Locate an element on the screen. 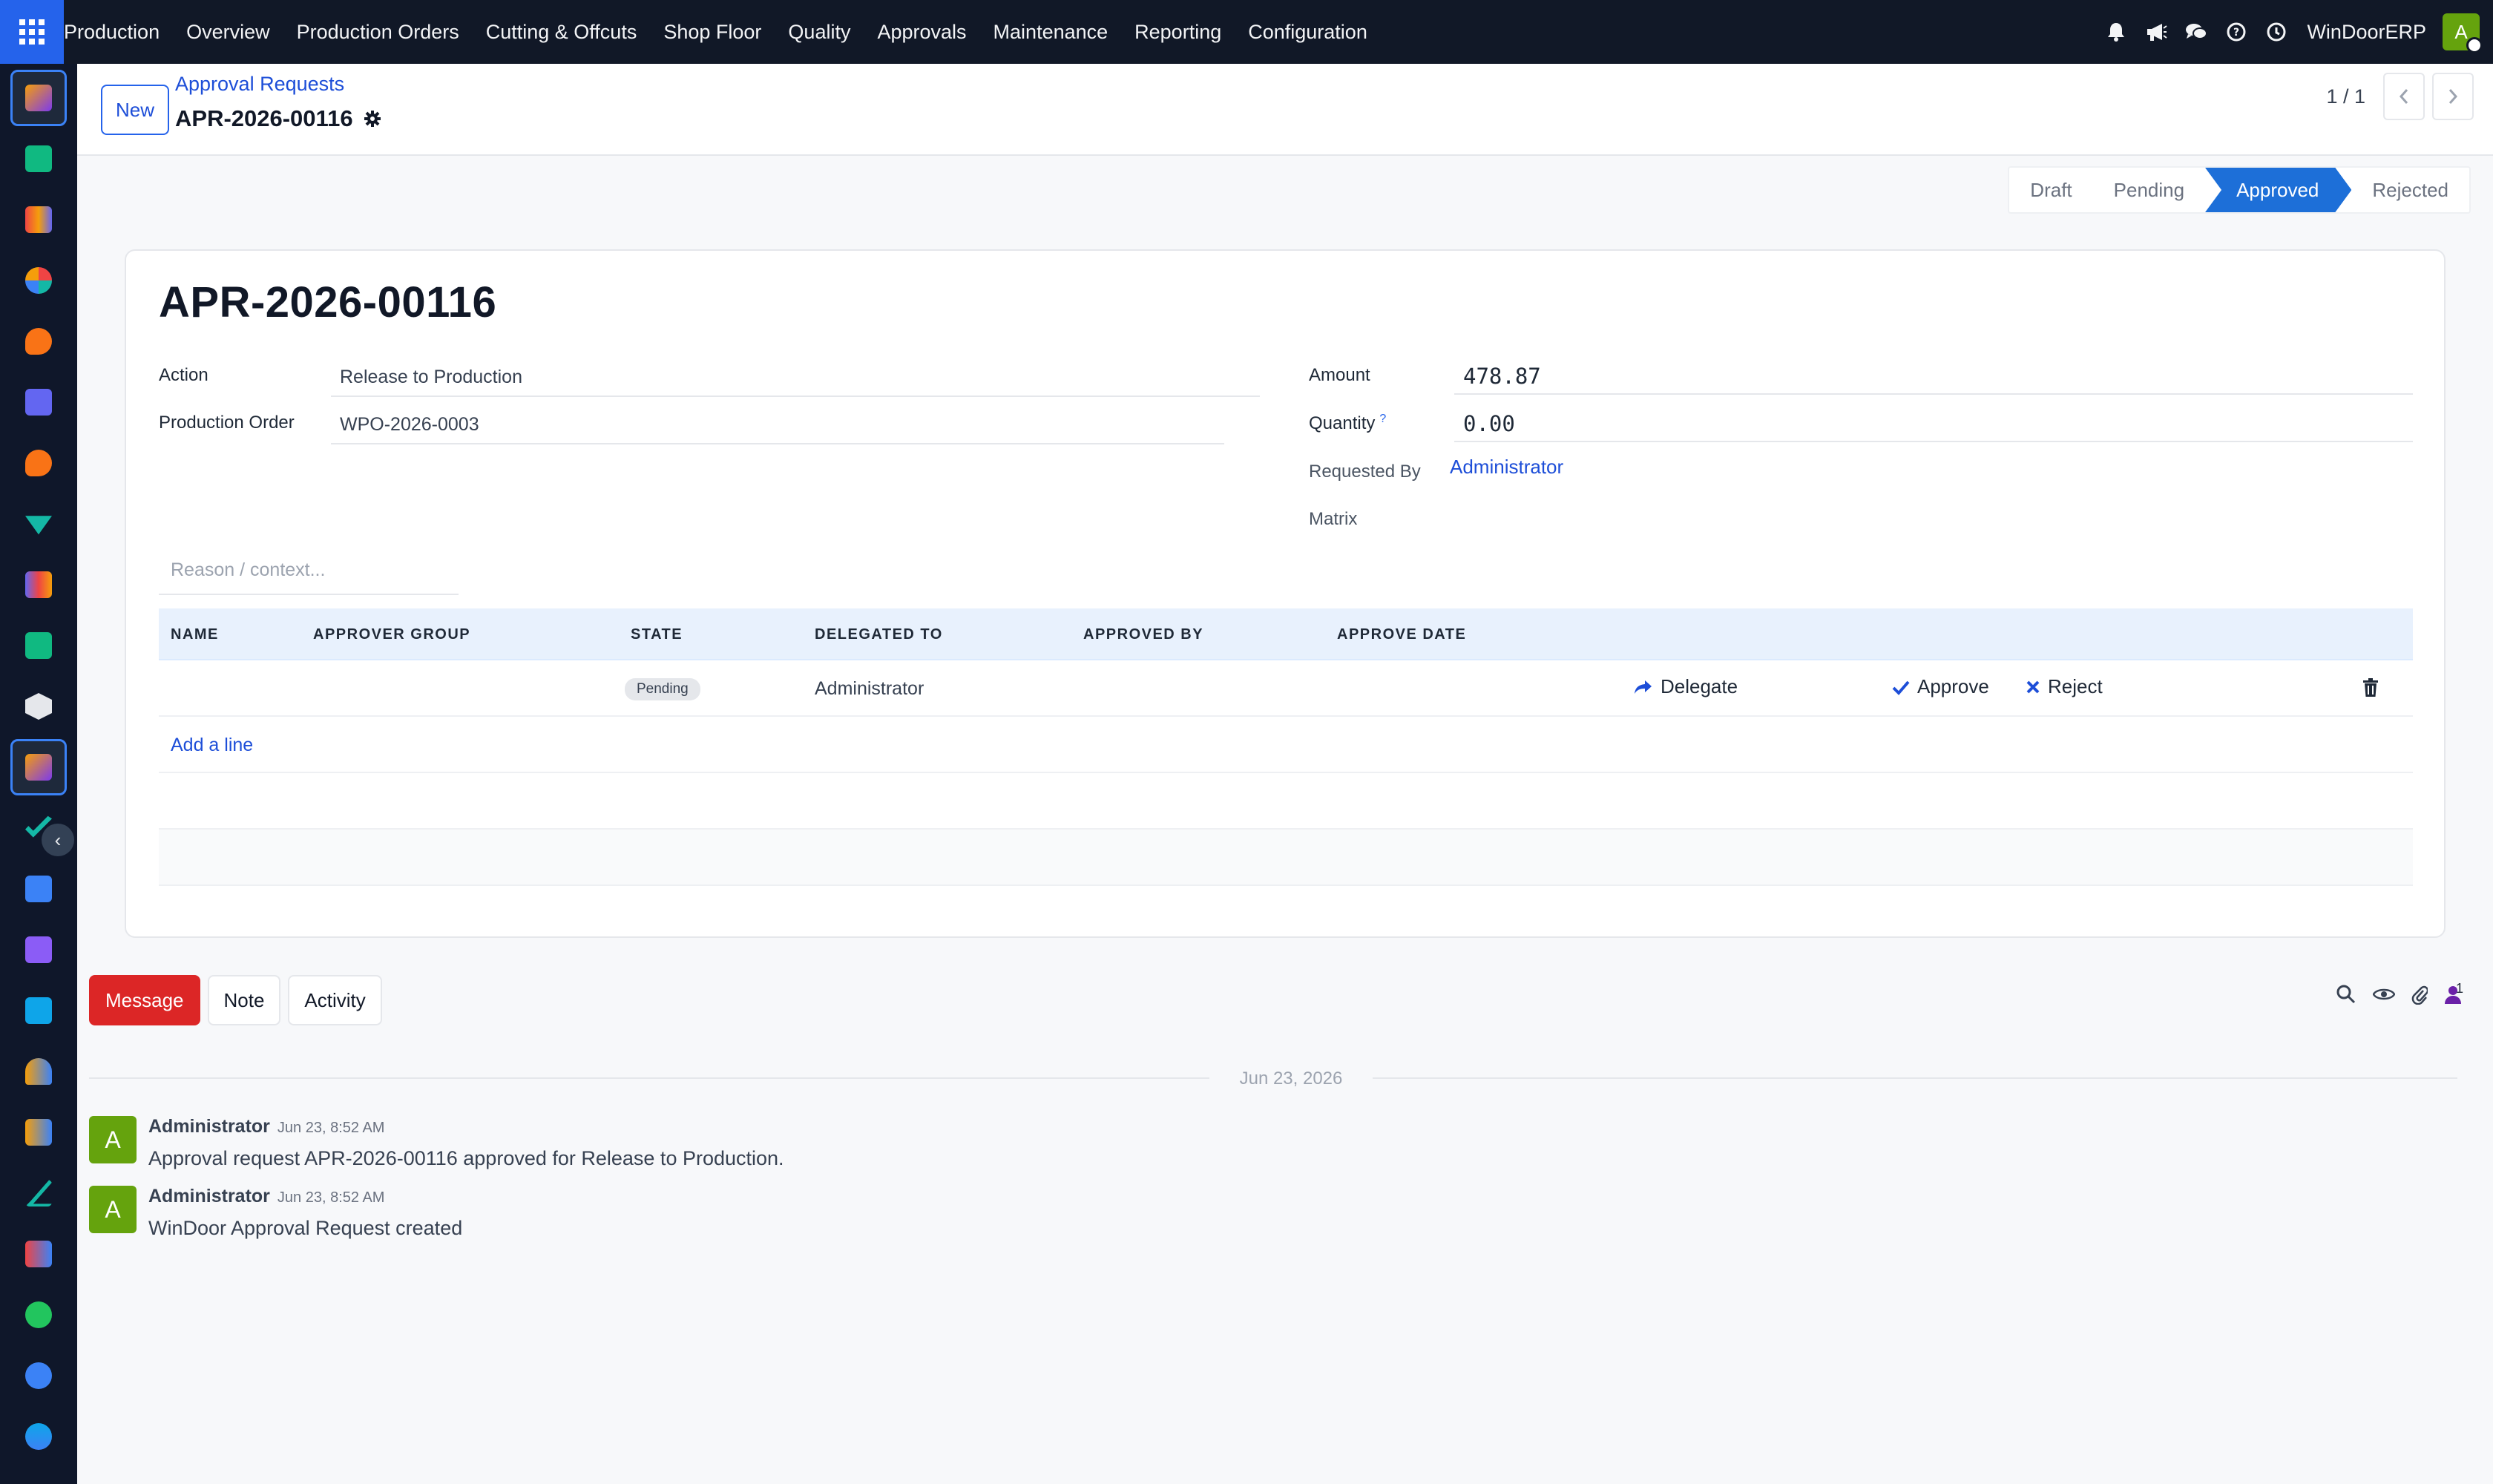 This screenshot has width=2493, height=1484. menu-app-name: Production is located at coordinates (118, 32).